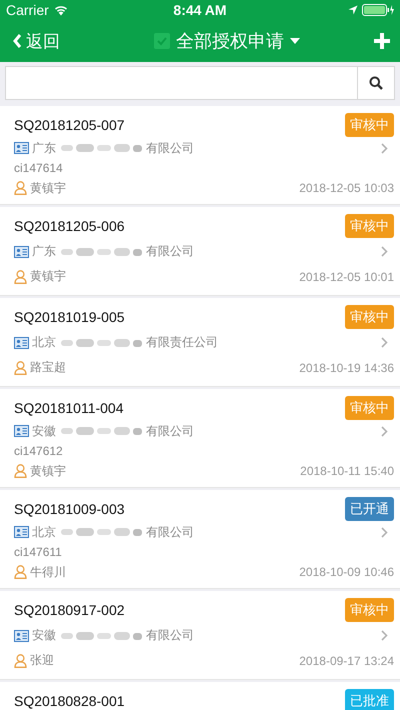 The width and height of the screenshot is (400, 710). What do you see at coordinates (369, 509) in the screenshot?
I see `status-tag: 已开通` at bounding box center [369, 509].